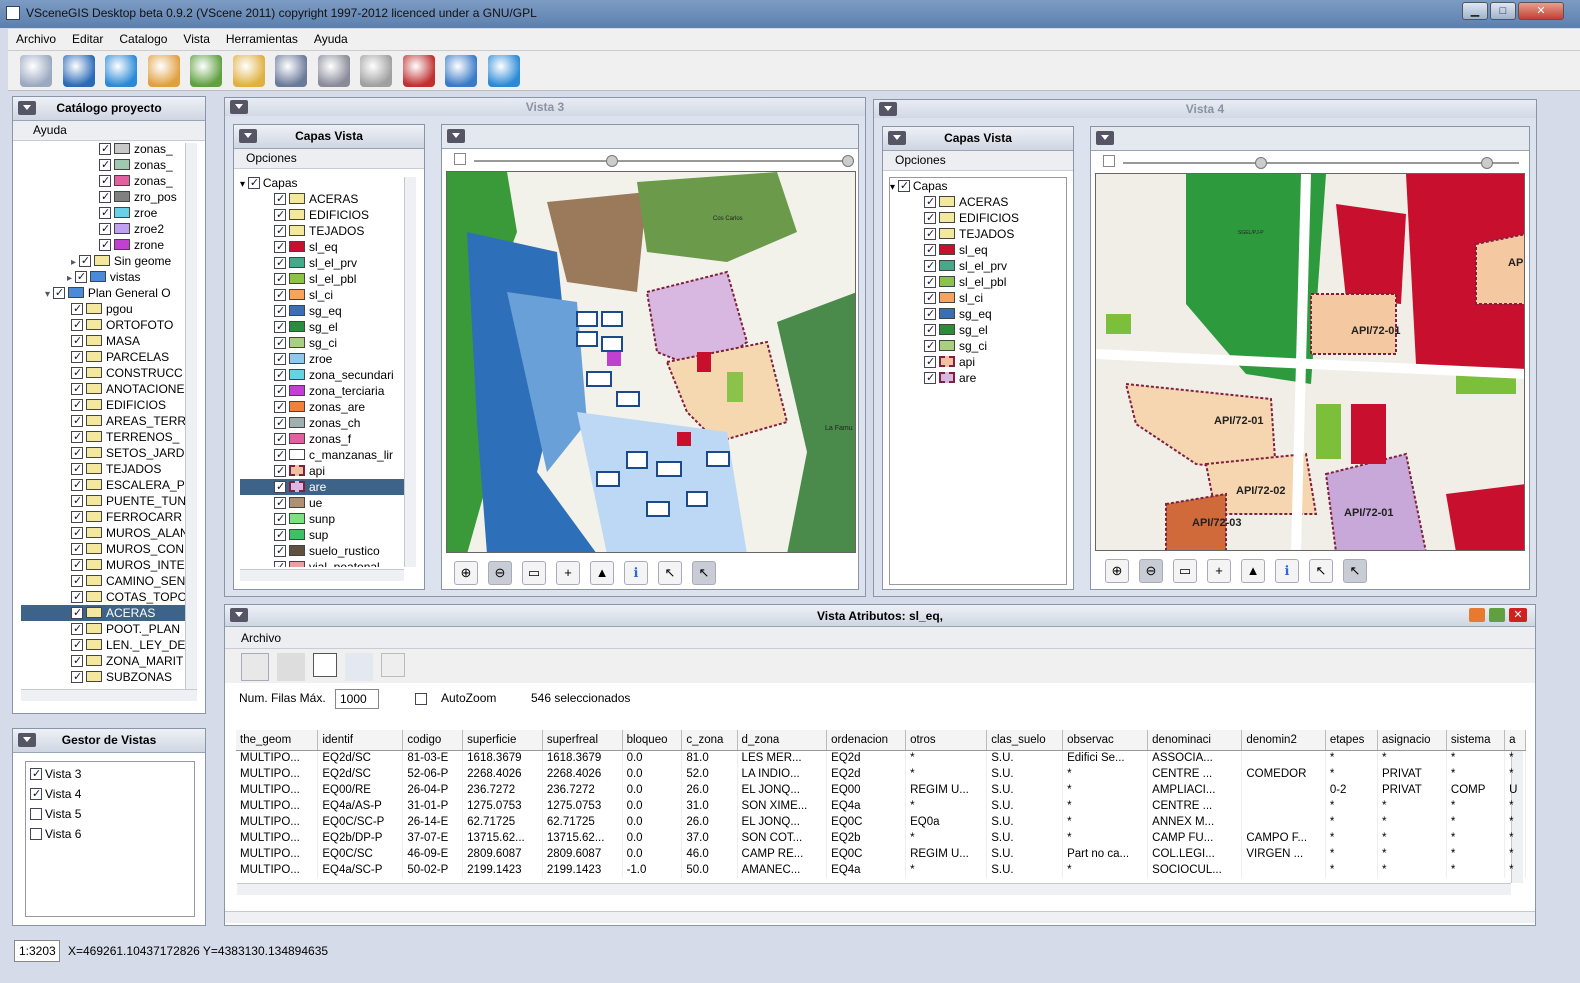  I want to click on delete-icon, so click(255, 667).